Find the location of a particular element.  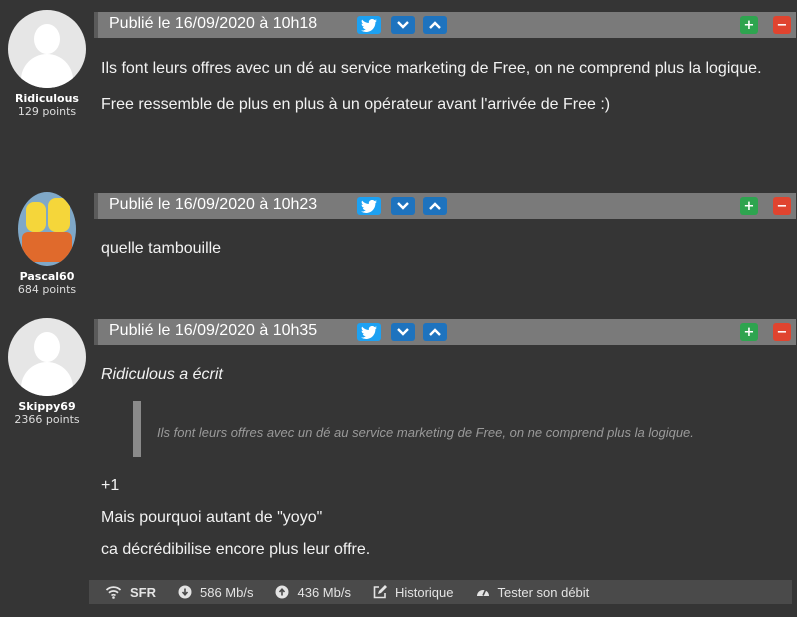

post-paragraph: Mais pourquoi autant de "yoyo" is located at coordinates (212, 517).